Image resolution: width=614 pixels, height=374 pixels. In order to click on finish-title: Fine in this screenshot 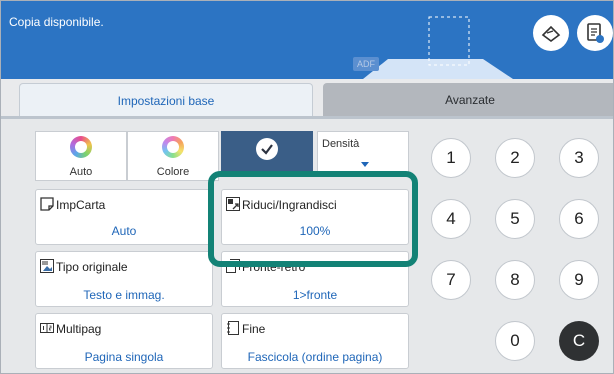, I will do `click(254, 329)`.